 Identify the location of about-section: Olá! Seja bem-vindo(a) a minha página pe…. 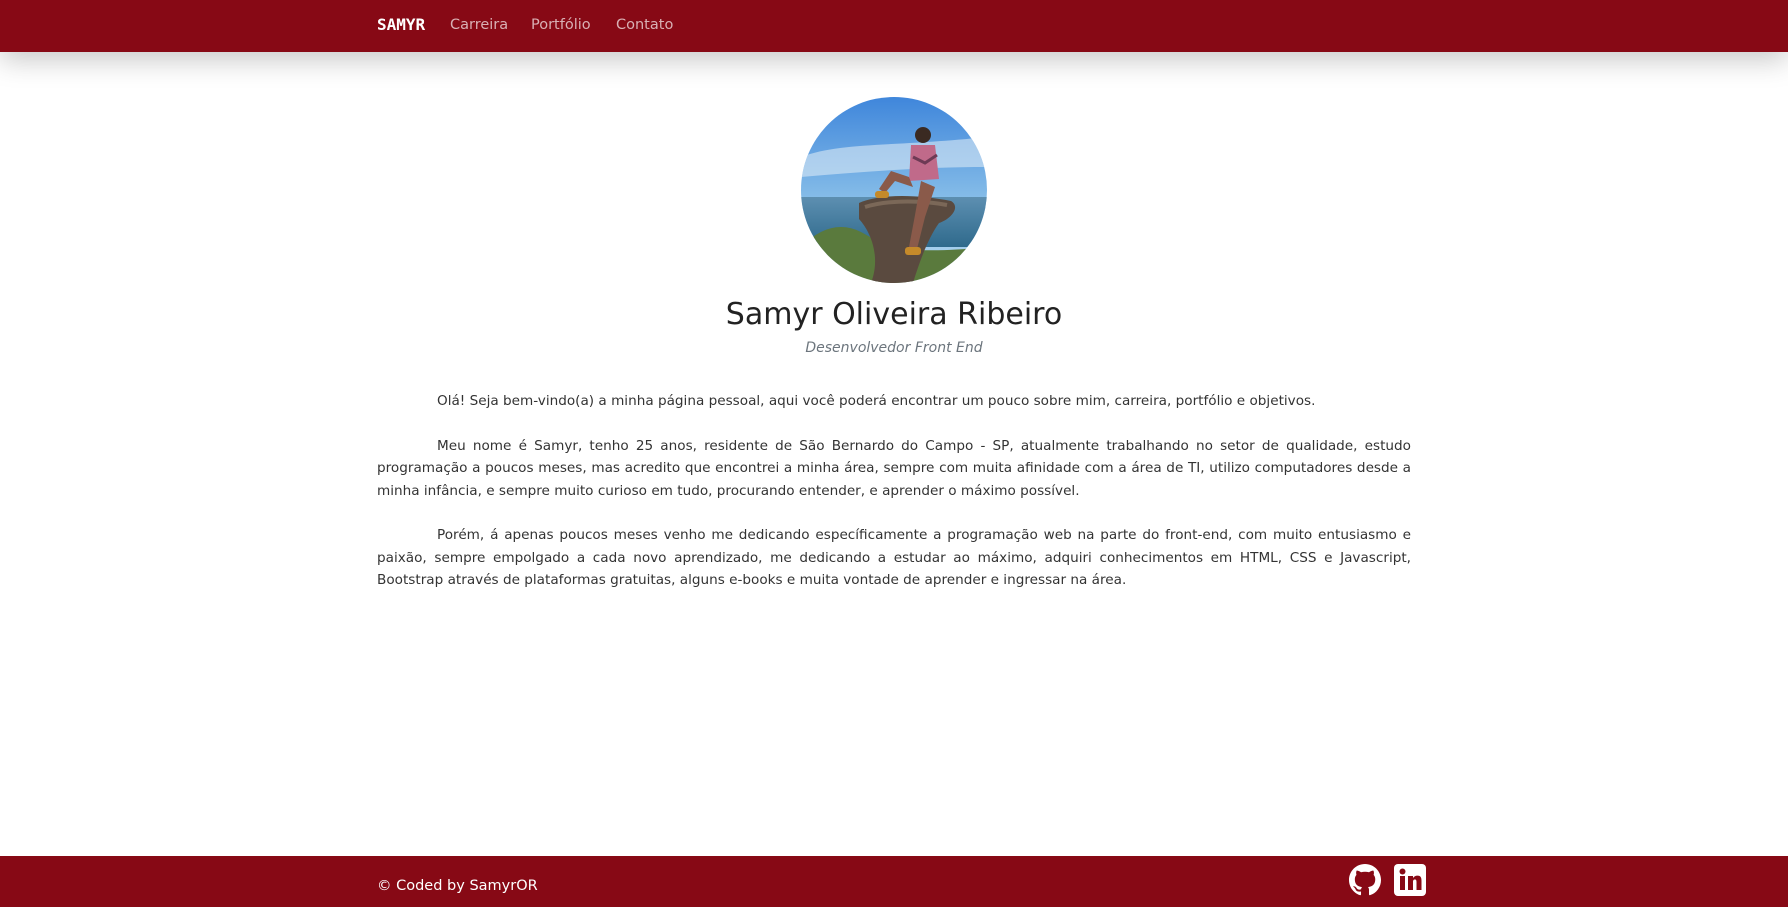
(894, 502).